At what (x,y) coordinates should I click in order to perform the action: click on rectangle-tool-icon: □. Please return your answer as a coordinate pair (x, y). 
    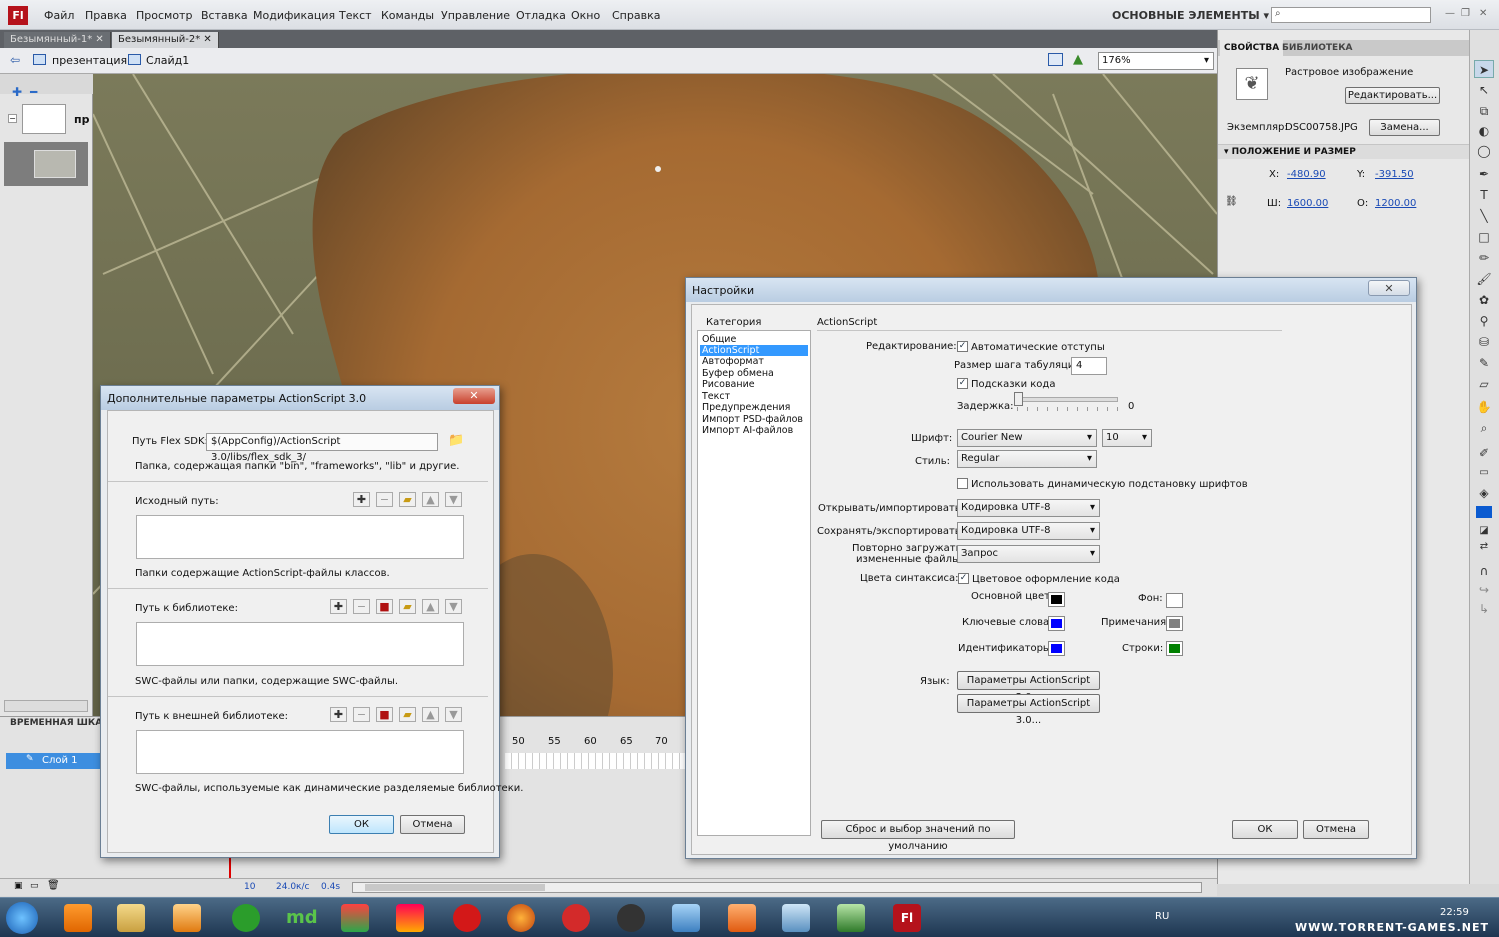
    Looking at the image, I should click on (1484, 237).